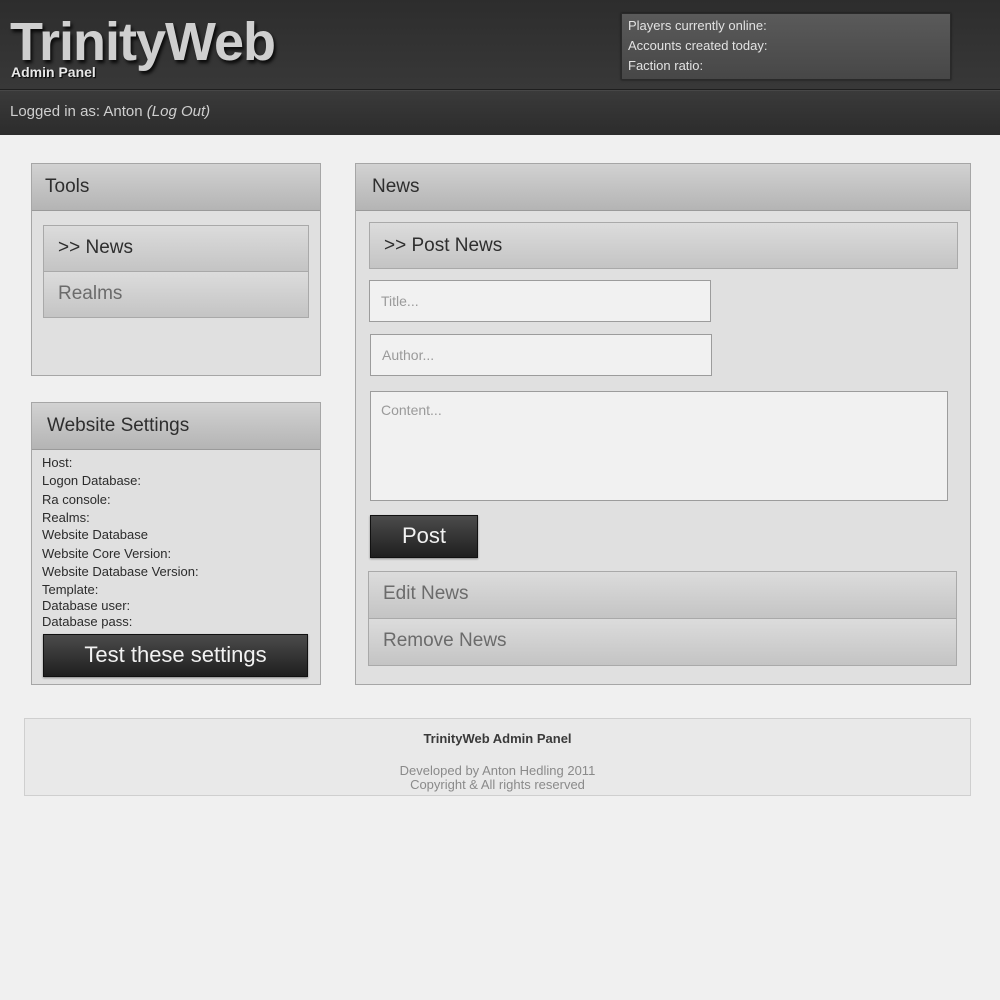 The width and height of the screenshot is (1000, 1000). What do you see at coordinates (107, 553) in the screenshot?
I see `setting-website-core-version: Website Core Version:` at bounding box center [107, 553].